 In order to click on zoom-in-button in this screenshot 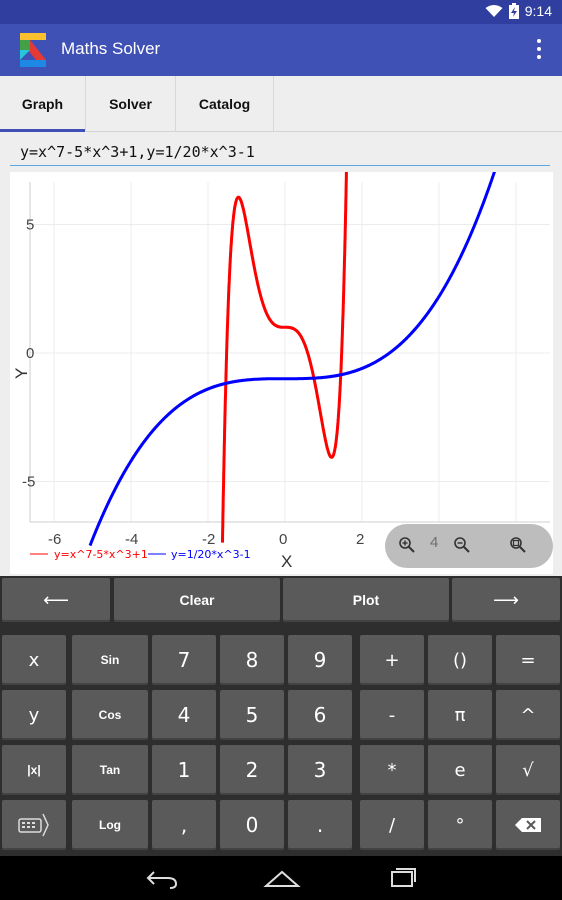, I will do `click(407, 545)`.